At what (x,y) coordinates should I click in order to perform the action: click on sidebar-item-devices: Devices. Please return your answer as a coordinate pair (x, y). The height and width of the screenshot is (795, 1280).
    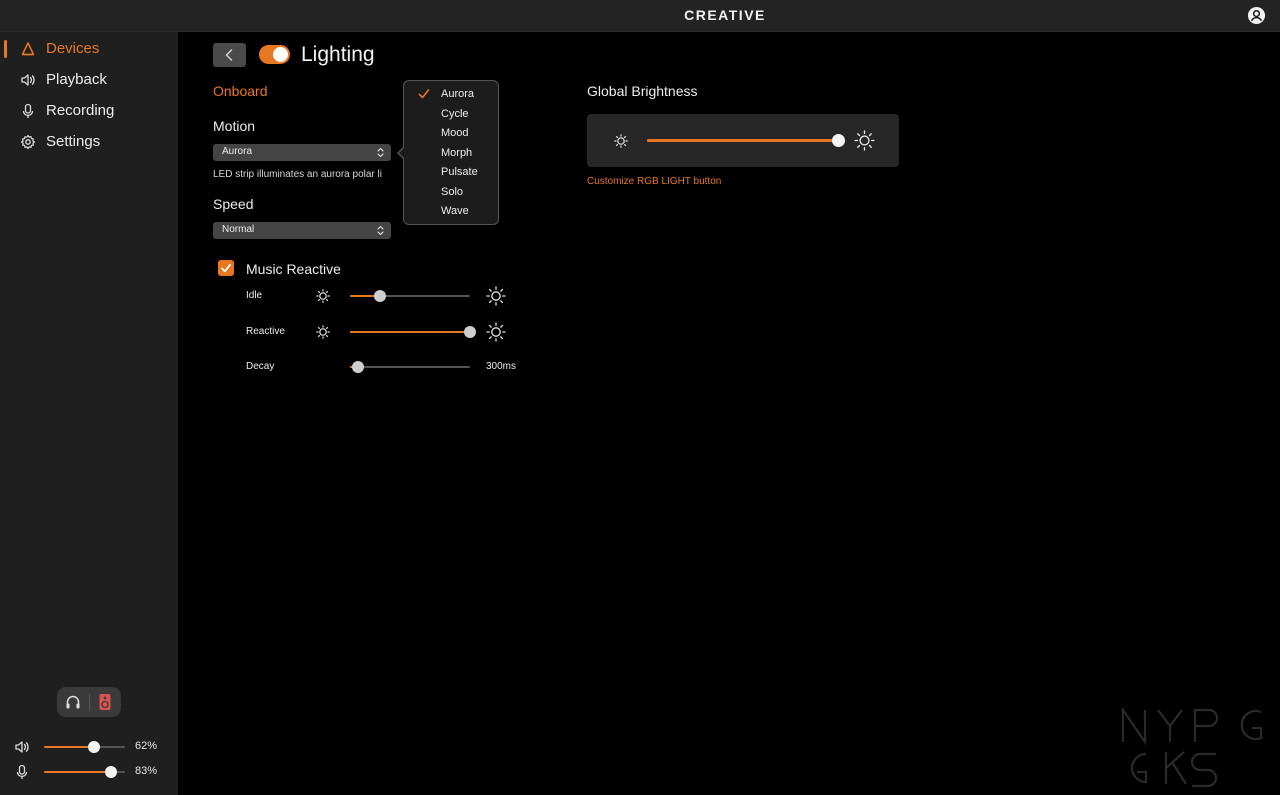
    Looking at the image, I should click on (89, 49).